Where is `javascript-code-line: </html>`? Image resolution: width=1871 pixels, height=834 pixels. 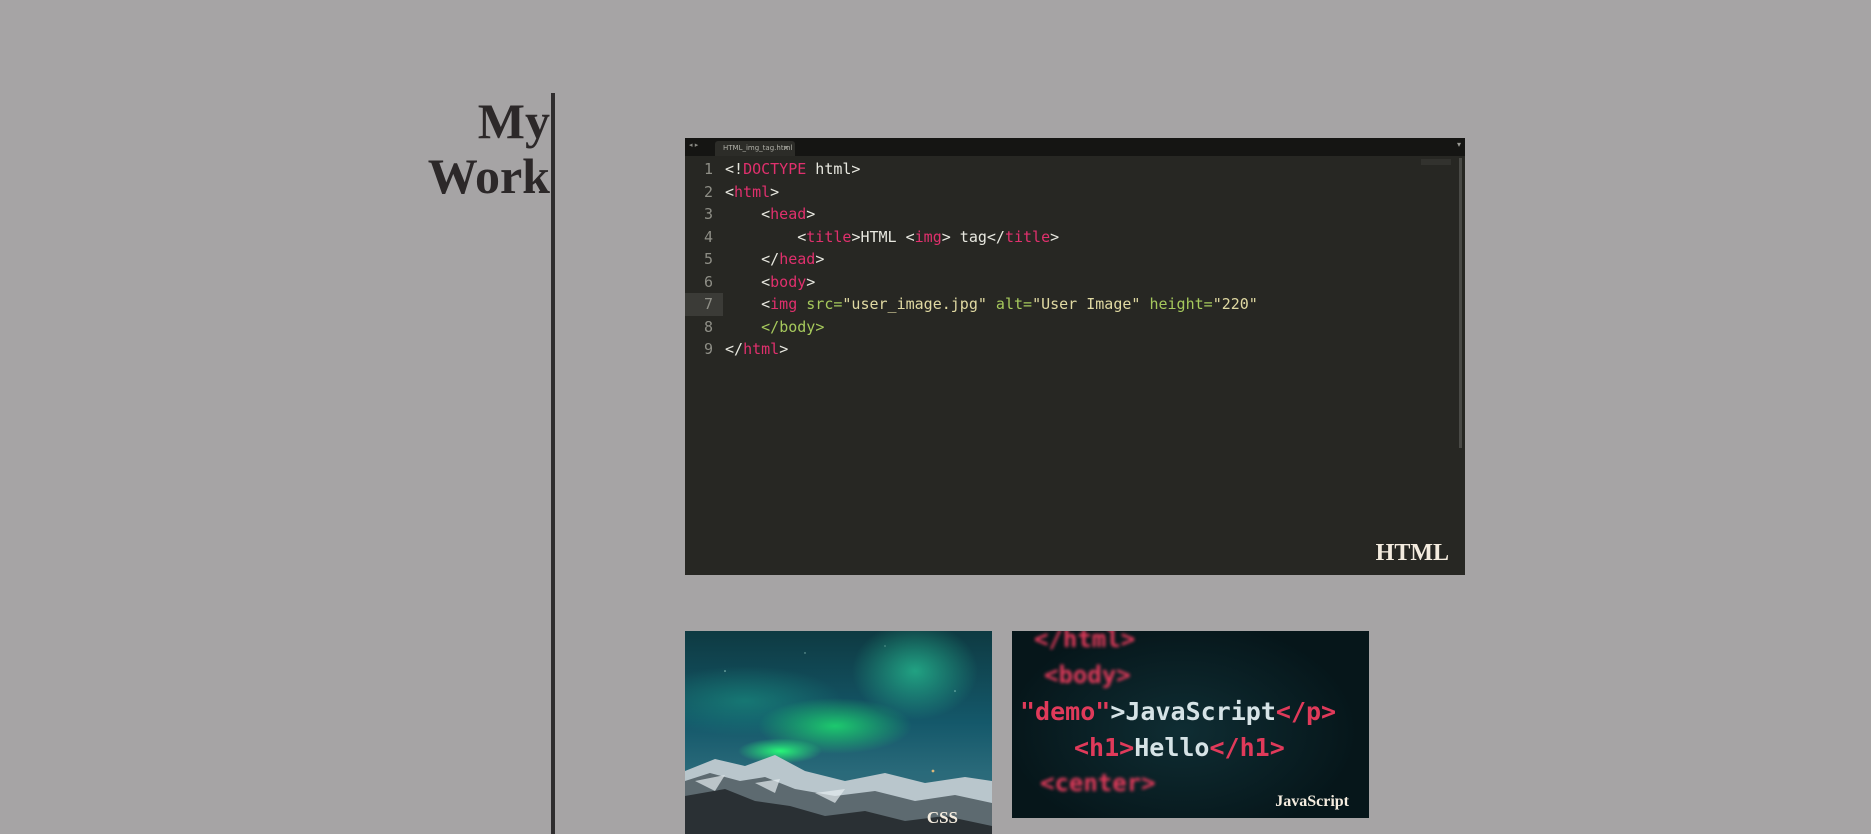
javascript-code-line: </html> is located at coordinates (1085, 642).